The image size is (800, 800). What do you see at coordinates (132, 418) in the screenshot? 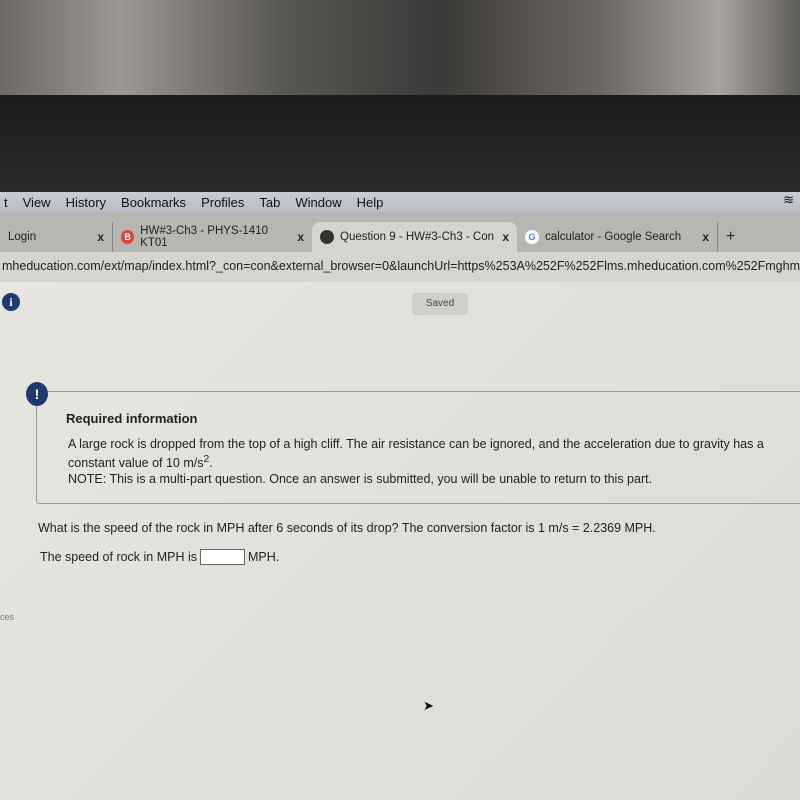
I see `required-title: Required information` at bounding box center [132, 418].